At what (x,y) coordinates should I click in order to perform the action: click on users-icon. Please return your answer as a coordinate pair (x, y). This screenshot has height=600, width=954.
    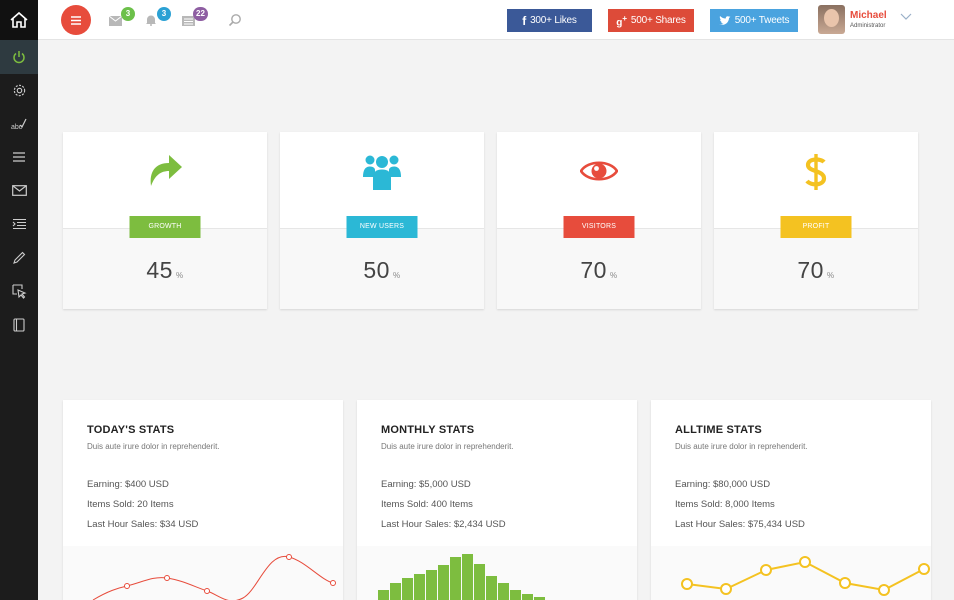
    Looking at the image, I should click on (382, 172).